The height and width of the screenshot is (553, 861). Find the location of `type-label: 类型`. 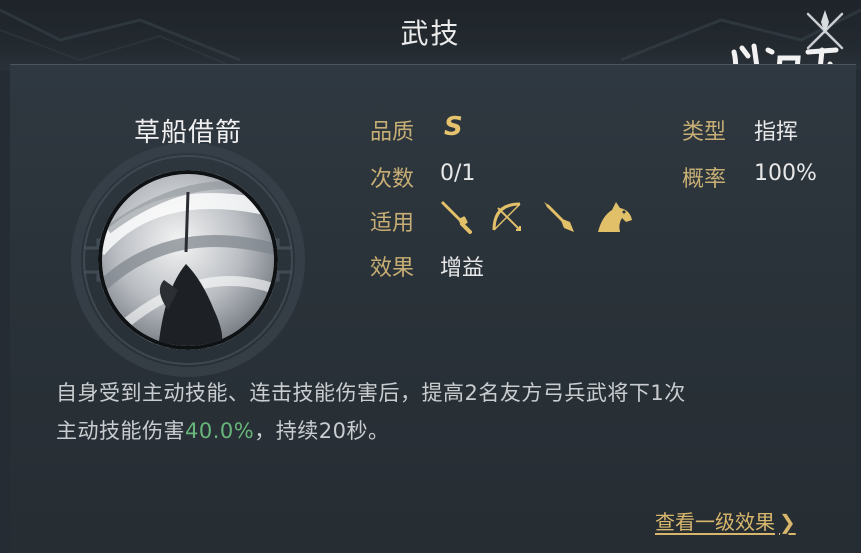

type-label: 类型 is located at coordinates (704, 132).